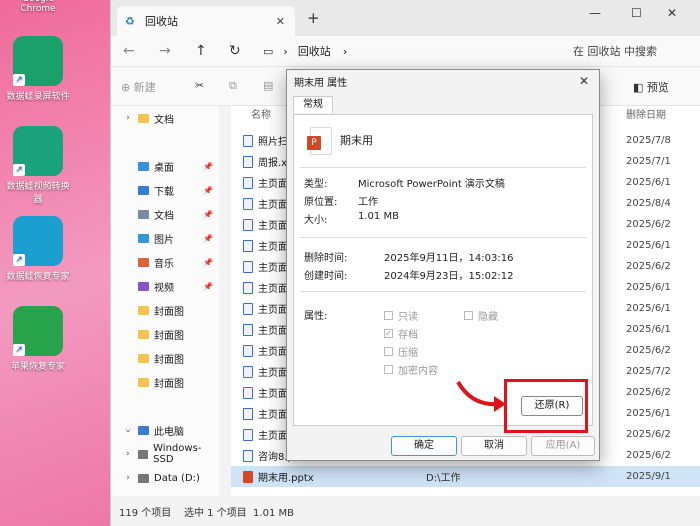 The image size is (700, 526). What do you see at coordinates (38, 7) in the screenshot?
I see `desktop-chrome-label: Google Chrome` at bounding box center [38, 7].